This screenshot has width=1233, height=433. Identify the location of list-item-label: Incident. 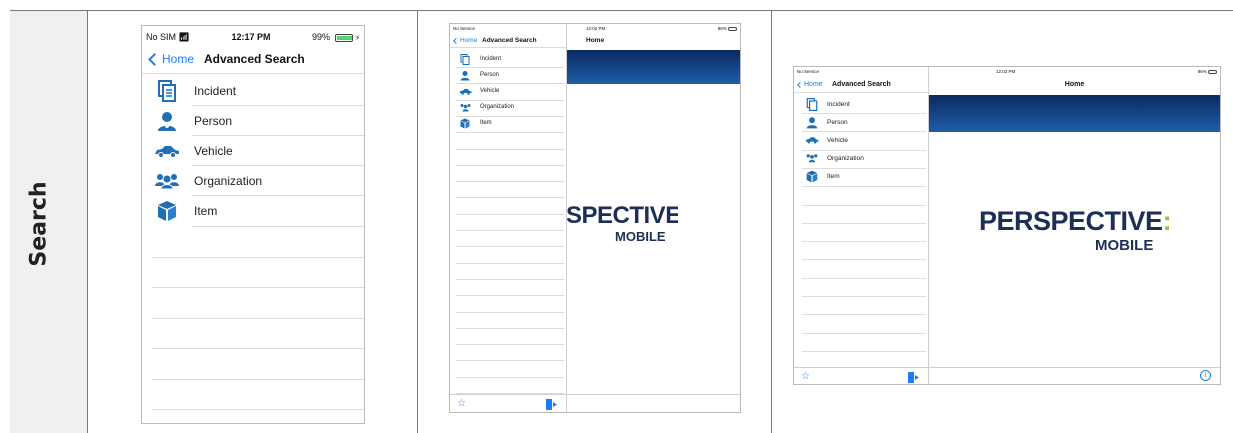
(215, 91).